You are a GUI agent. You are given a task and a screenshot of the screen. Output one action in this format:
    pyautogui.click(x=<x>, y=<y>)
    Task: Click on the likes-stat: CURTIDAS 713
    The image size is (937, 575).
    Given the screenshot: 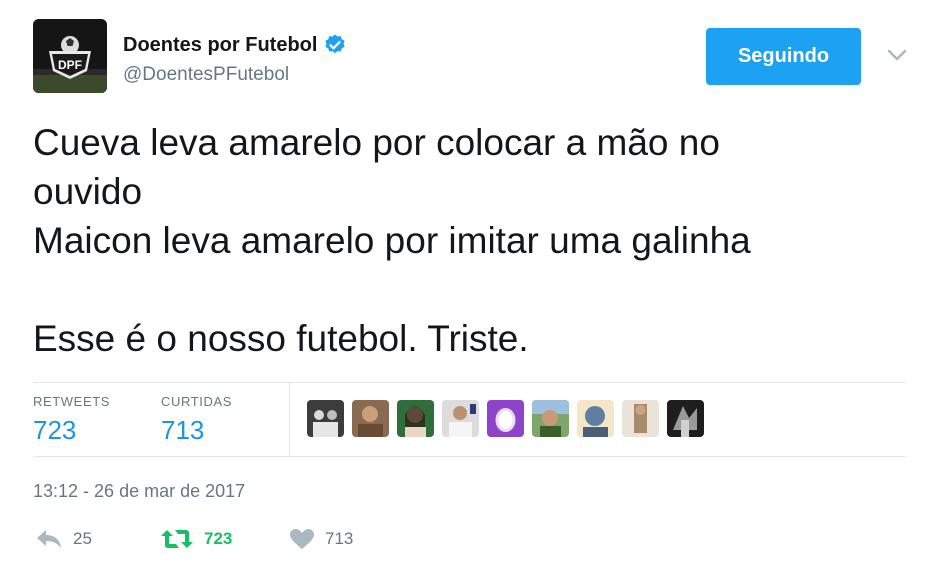 What is the action you would take?
    pyautogui.click(x=196, y=420)
    